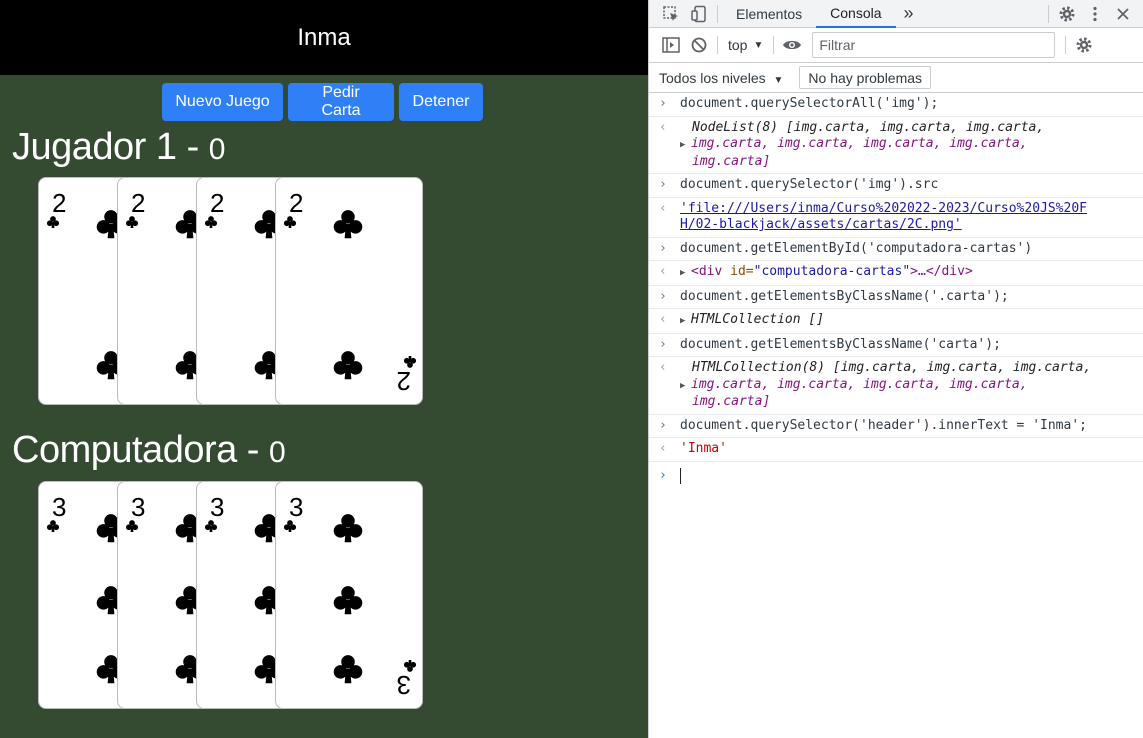 The height and width of the screenshot is (738, 1143). I want to click on console-output-row: ‹ ▶ HTMLCollection [], so click(896, 321).